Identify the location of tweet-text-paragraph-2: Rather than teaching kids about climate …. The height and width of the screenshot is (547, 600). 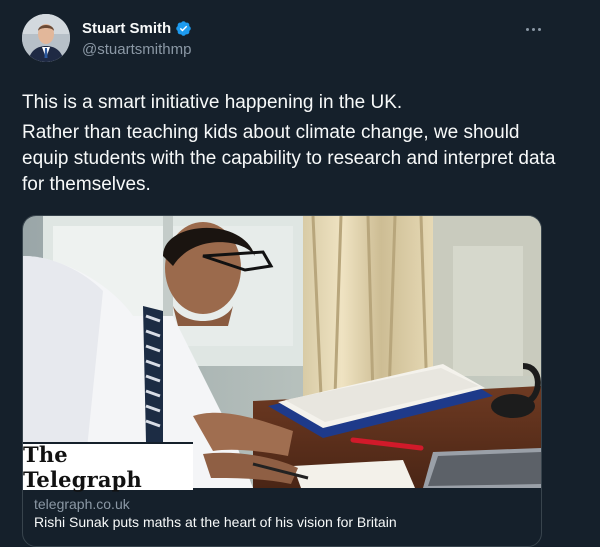
(289, 158).